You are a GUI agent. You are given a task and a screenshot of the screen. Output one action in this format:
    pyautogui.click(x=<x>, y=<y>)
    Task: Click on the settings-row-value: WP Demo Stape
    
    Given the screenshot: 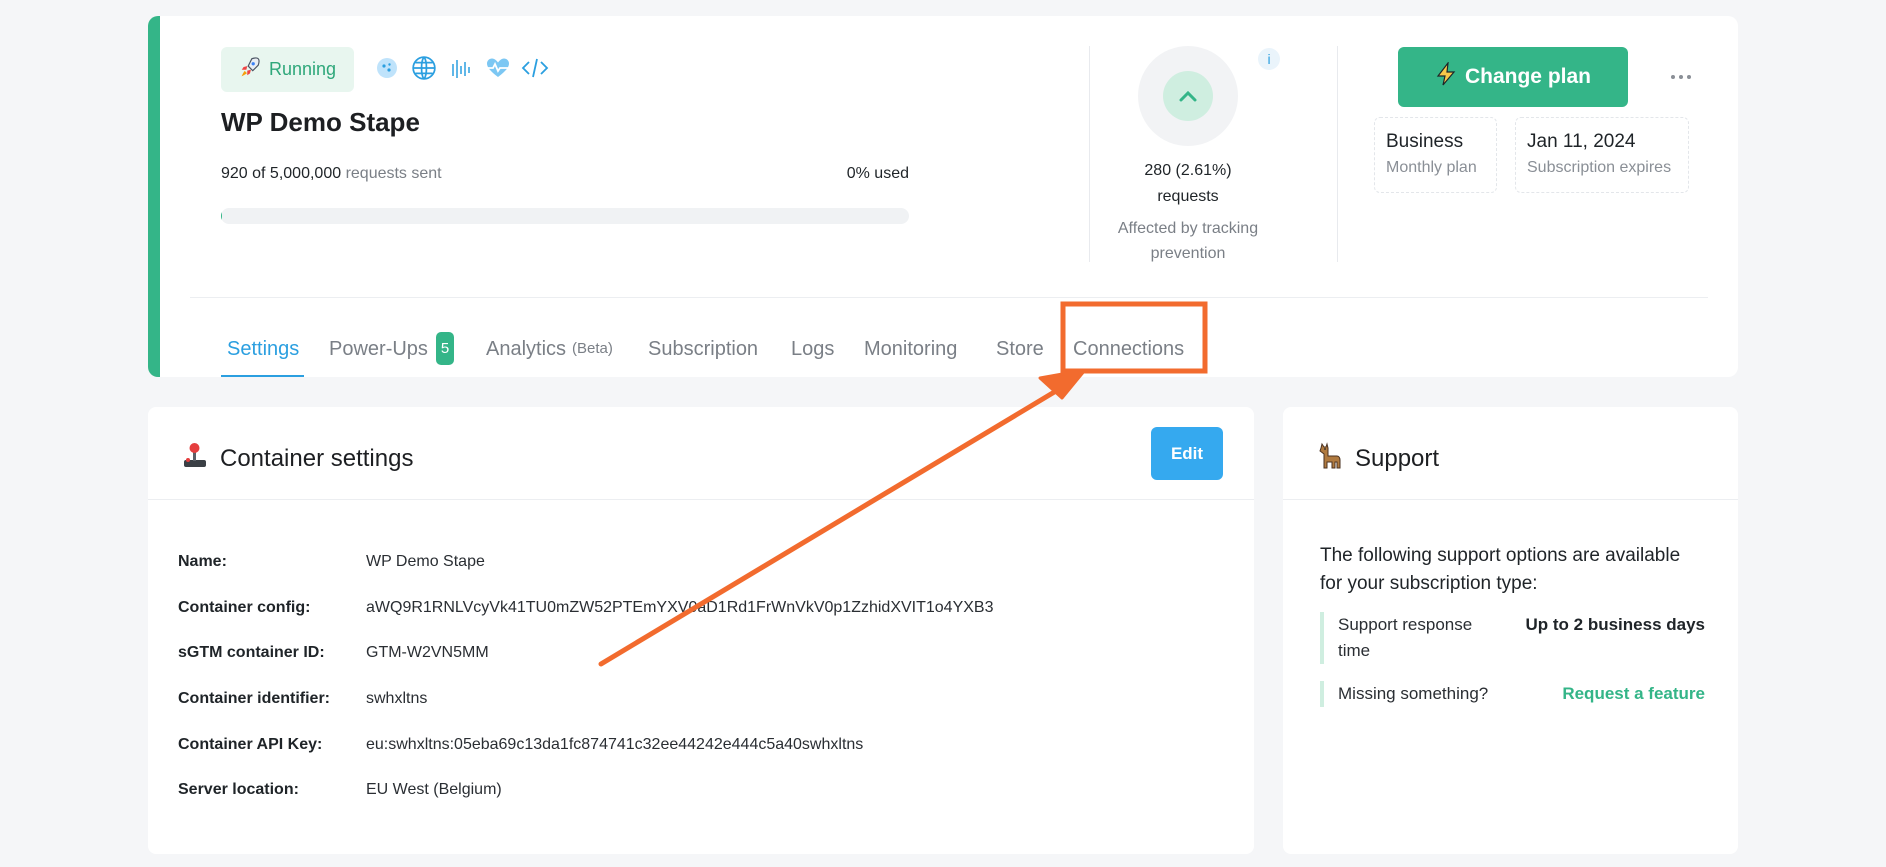 What is the action you would take?
    pyautogui.click(x=425, y=562)
    